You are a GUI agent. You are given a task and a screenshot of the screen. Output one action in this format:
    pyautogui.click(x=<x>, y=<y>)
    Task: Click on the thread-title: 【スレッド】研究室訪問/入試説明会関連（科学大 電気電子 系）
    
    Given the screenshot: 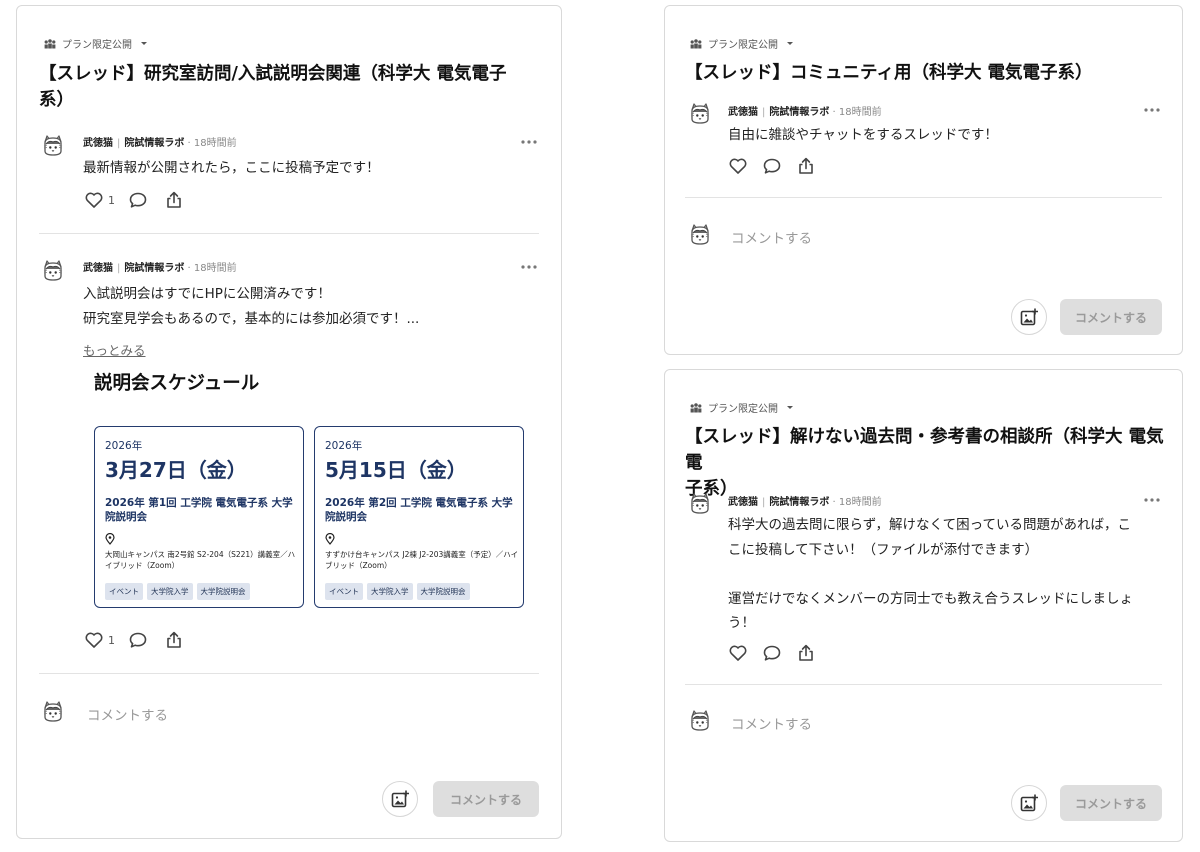 What is the action you would take?
    pyautogui.click(x=273, y=87)
    